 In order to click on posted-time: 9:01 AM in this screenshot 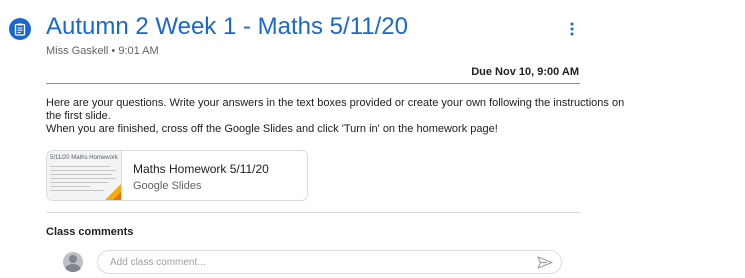, I will do `click(138, 51)`.